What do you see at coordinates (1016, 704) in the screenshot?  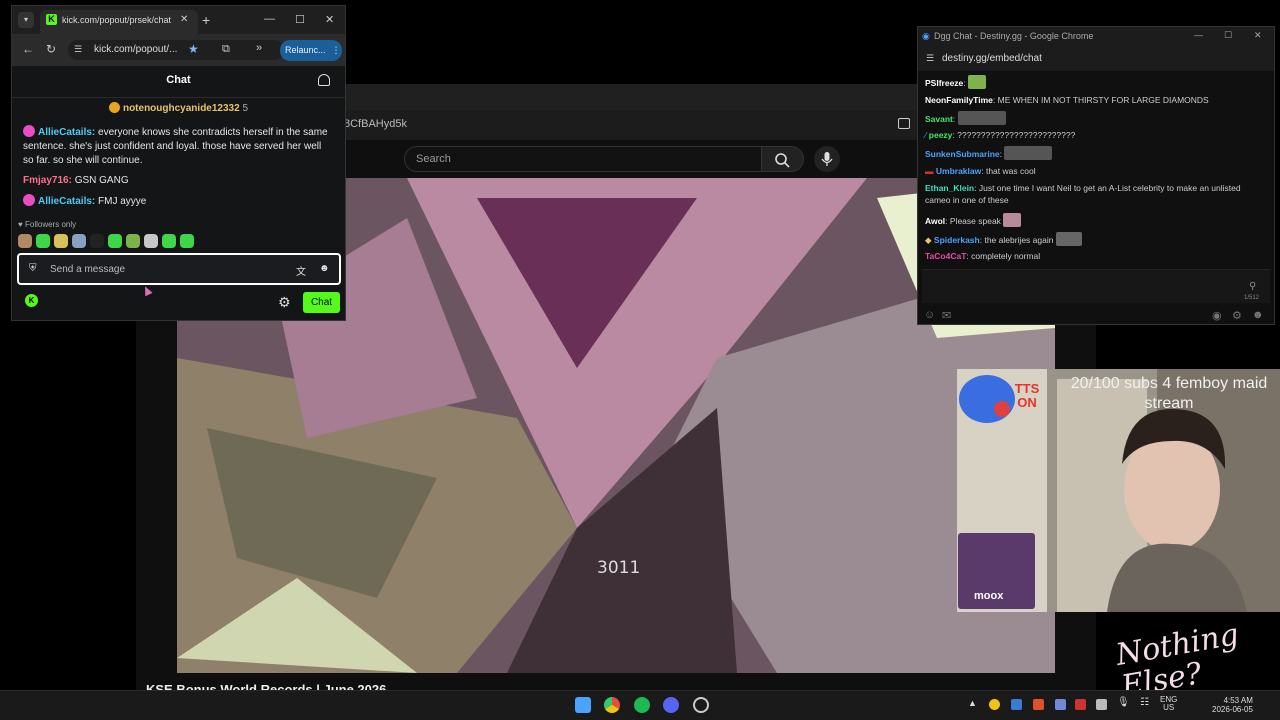 I see `steam-tray-icon` at bounding box center [1016, 704].